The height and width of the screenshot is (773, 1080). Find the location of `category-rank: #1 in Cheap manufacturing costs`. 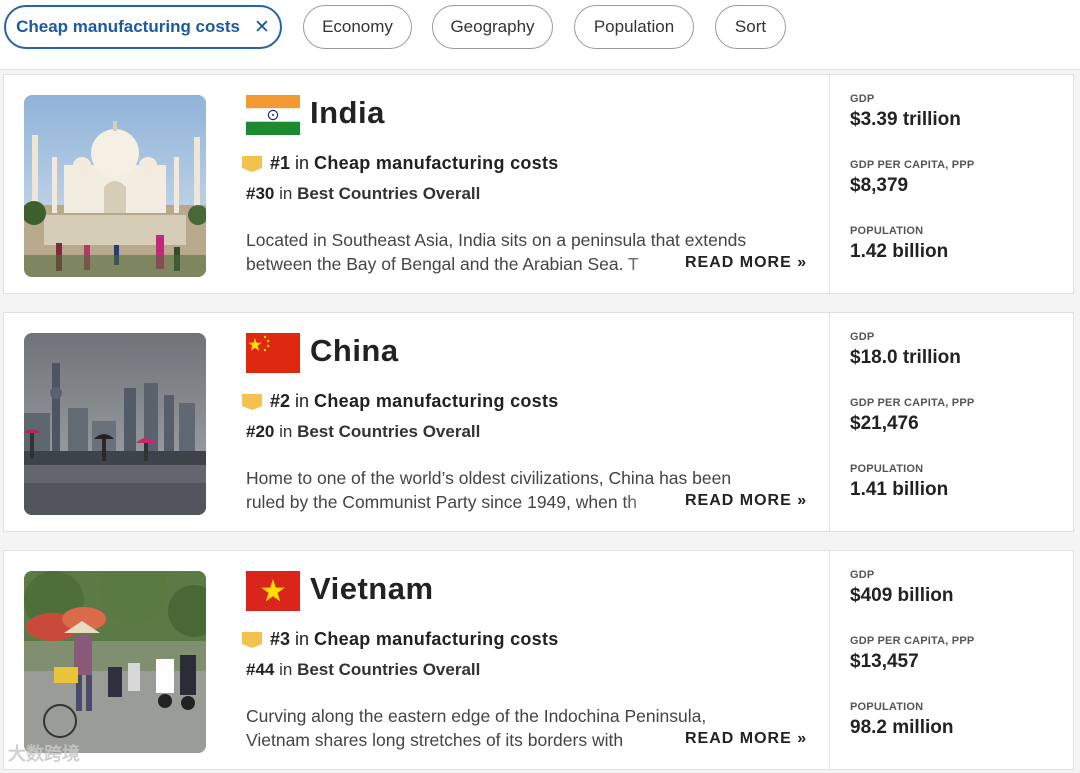

category-rank: #1 in Cheap manufacturing costs is located at coordinates (400, 163).